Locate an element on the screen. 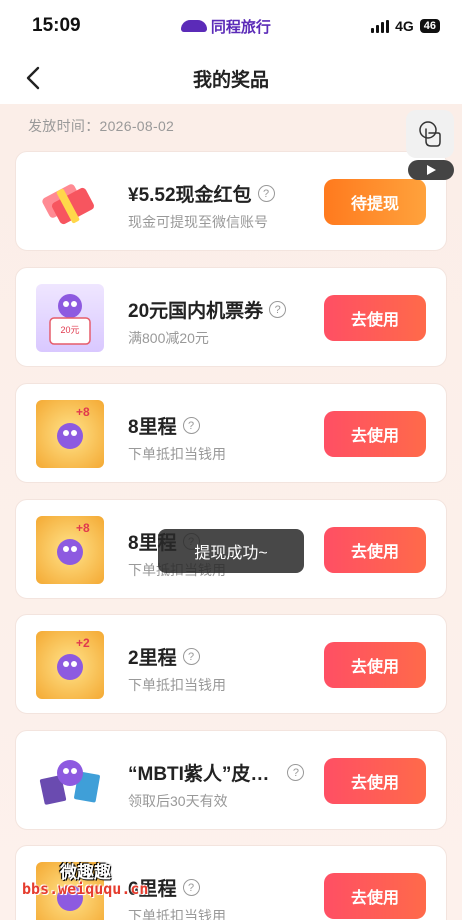 The image size is (462, 920). nav-bar: 我的奖品 is located at coordinates (231, 78).